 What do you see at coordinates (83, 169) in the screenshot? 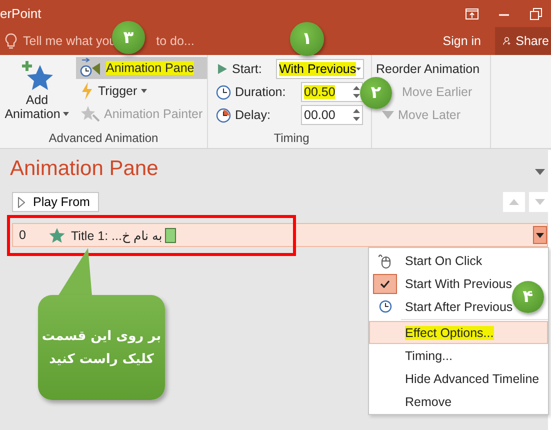
I see `pane-title: Animation Pane` at bounding box center [83, 169].